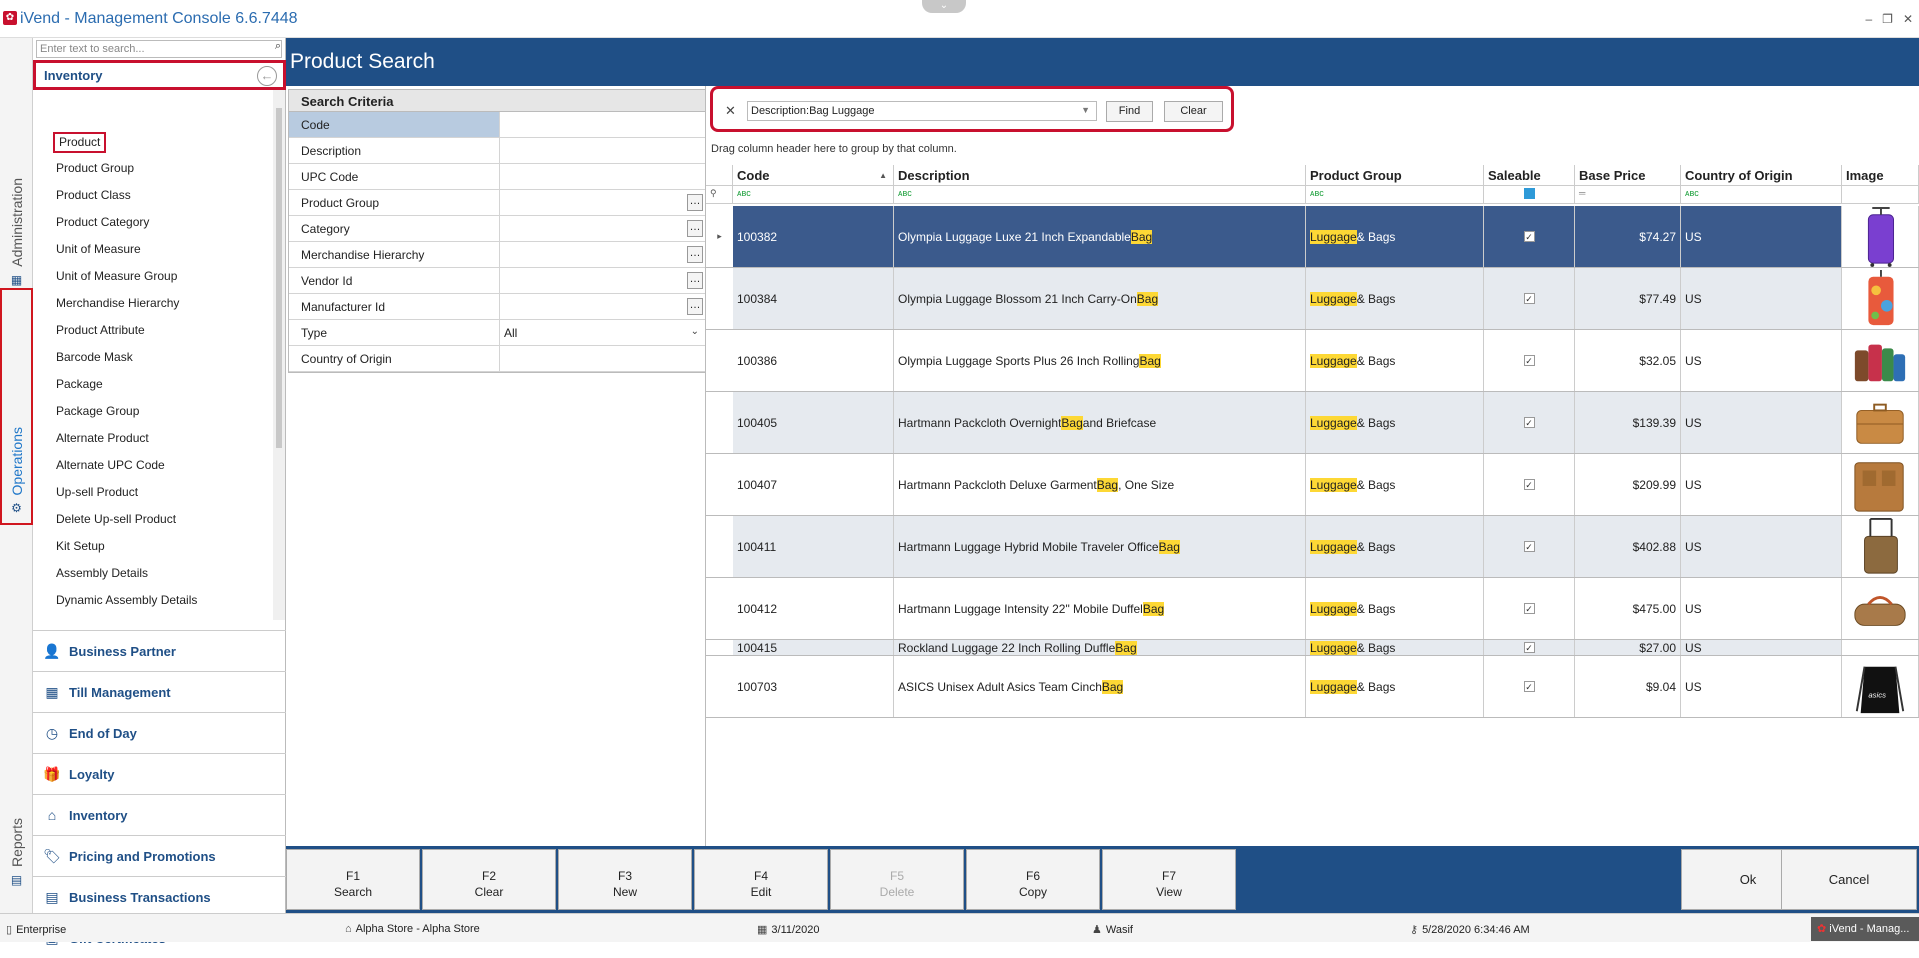 This screenshot has height=958, width=1919. I want to click on sidebar-item-upsell-product: Up-sell Product, so click(97, 493).